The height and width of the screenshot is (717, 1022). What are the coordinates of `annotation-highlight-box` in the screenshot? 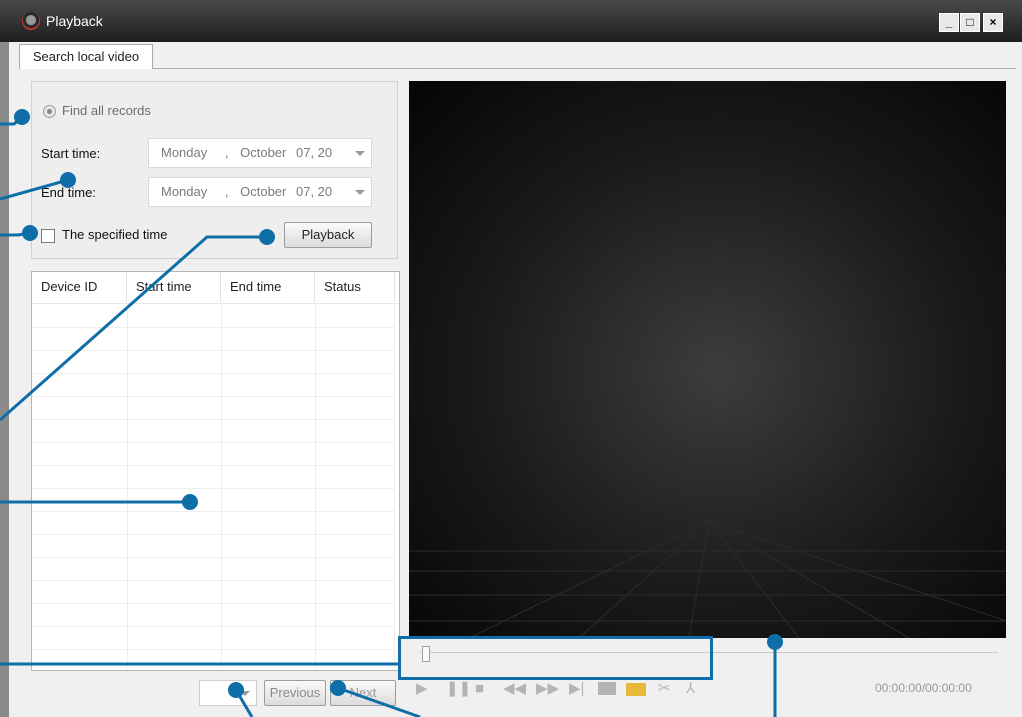 It's located at (555, 658).